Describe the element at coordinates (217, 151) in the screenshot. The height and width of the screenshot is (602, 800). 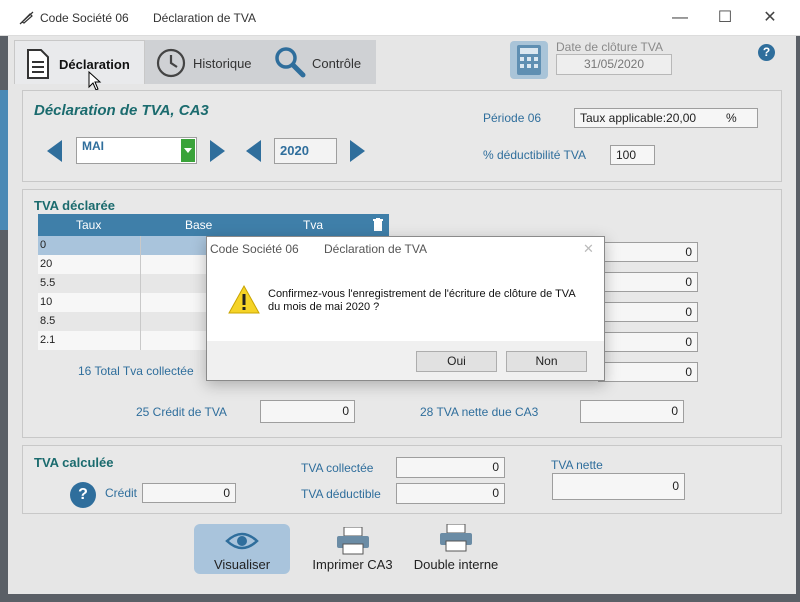
I see `month-next-button` at that location.